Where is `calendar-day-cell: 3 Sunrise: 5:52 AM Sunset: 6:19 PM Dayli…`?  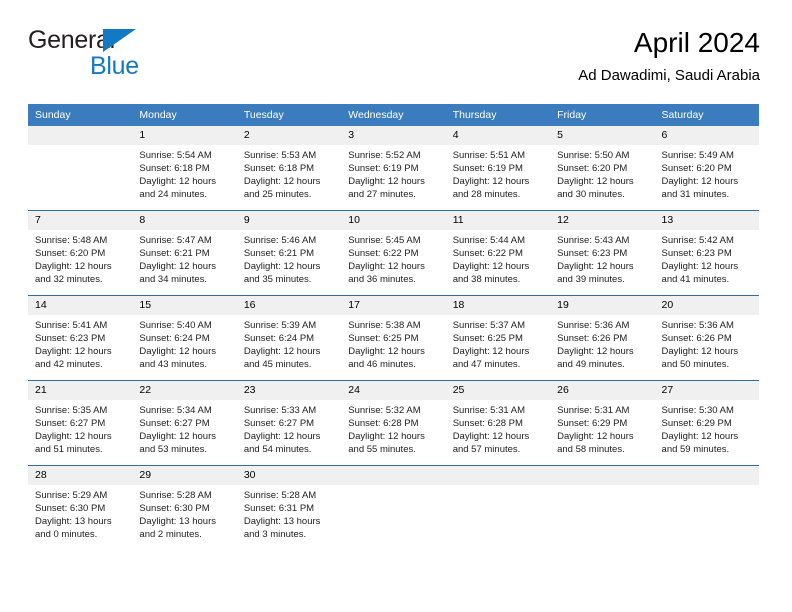
calendar-day-cell: 3 Sunrise: 5:52 AM Sunset: 6:19 PM Dayli… is located at coordinates (393, 168).